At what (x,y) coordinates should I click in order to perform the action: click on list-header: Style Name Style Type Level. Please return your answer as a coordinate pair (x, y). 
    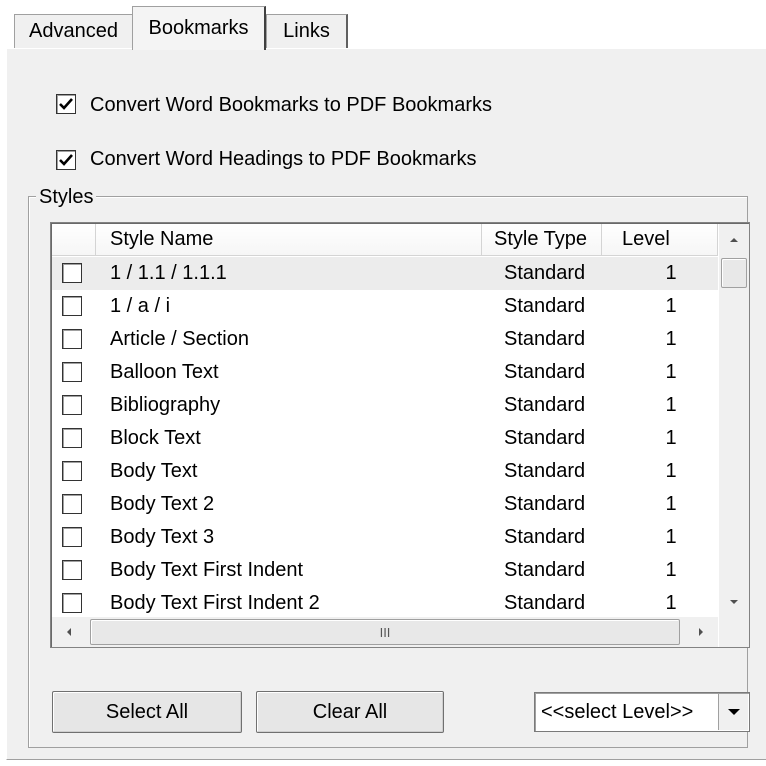
    Looking at the image, I should click on (385, 240).